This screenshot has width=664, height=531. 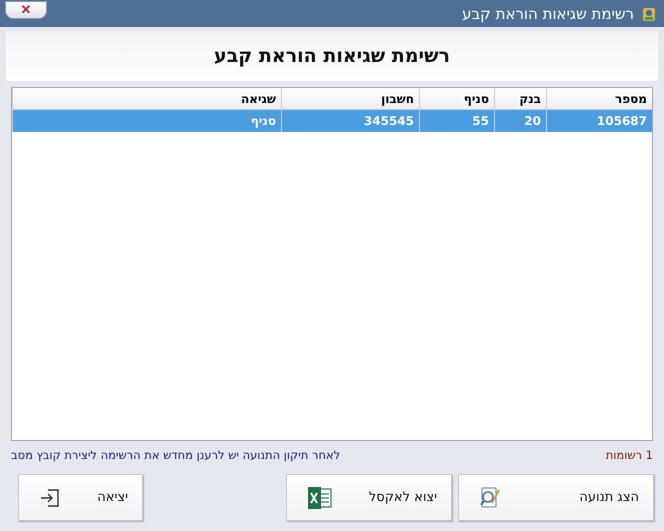 I want to click on show-button: הצג תנועה, so click(x=556, y=497).